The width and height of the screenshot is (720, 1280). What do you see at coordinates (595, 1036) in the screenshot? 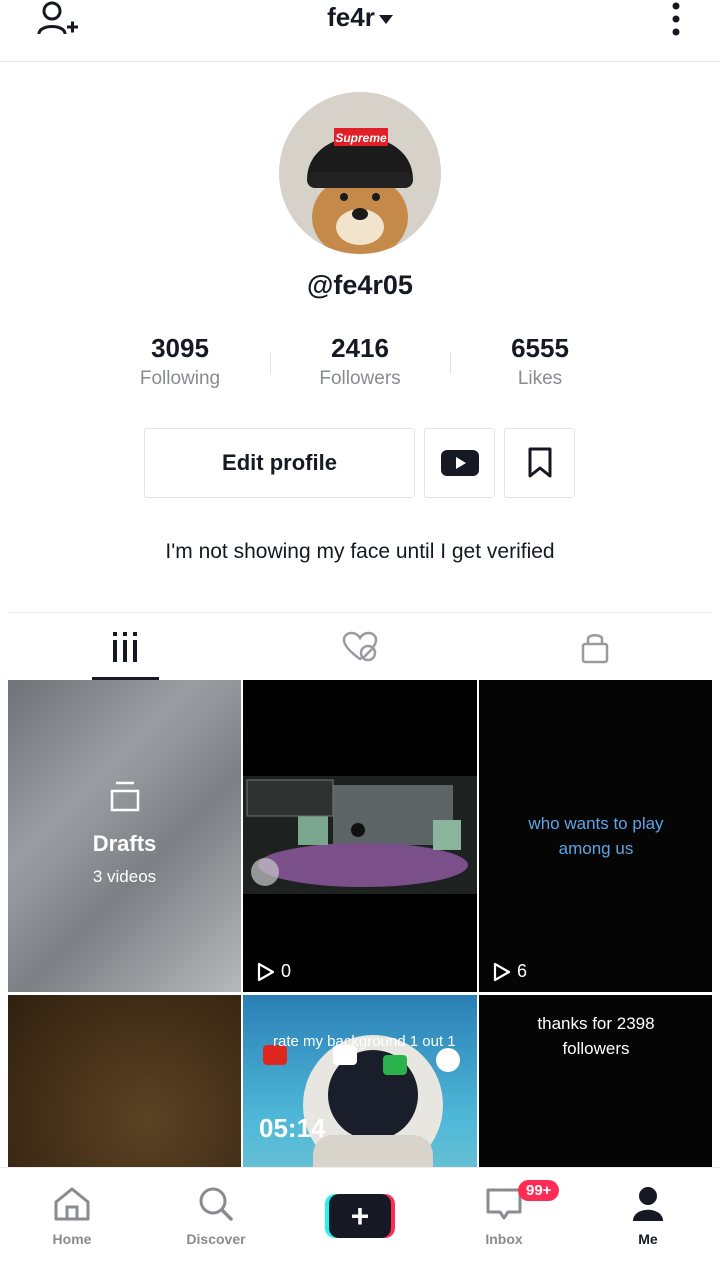
I see `video-caption: thanks for 2398 followers` at bounding box center [595, 1036].